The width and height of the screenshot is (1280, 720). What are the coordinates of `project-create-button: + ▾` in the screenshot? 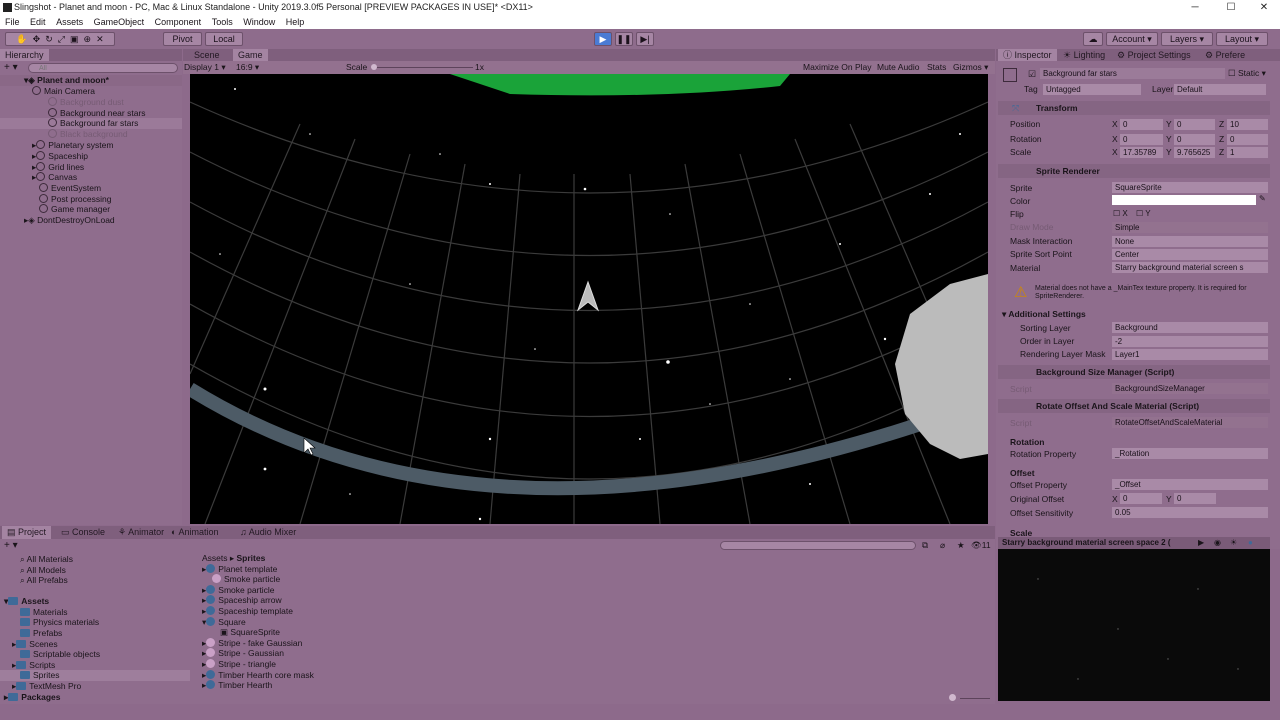 It's located at (11, 545).